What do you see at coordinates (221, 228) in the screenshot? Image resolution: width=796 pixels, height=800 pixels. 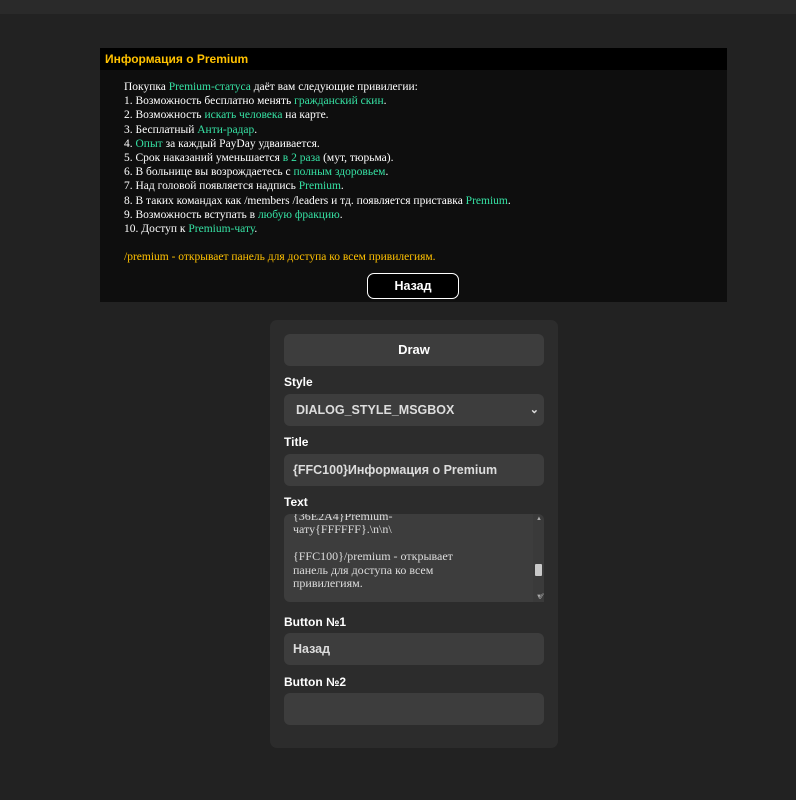 I see `dialog-line-segment: Premium-чату` at bounding box center [221, 228].